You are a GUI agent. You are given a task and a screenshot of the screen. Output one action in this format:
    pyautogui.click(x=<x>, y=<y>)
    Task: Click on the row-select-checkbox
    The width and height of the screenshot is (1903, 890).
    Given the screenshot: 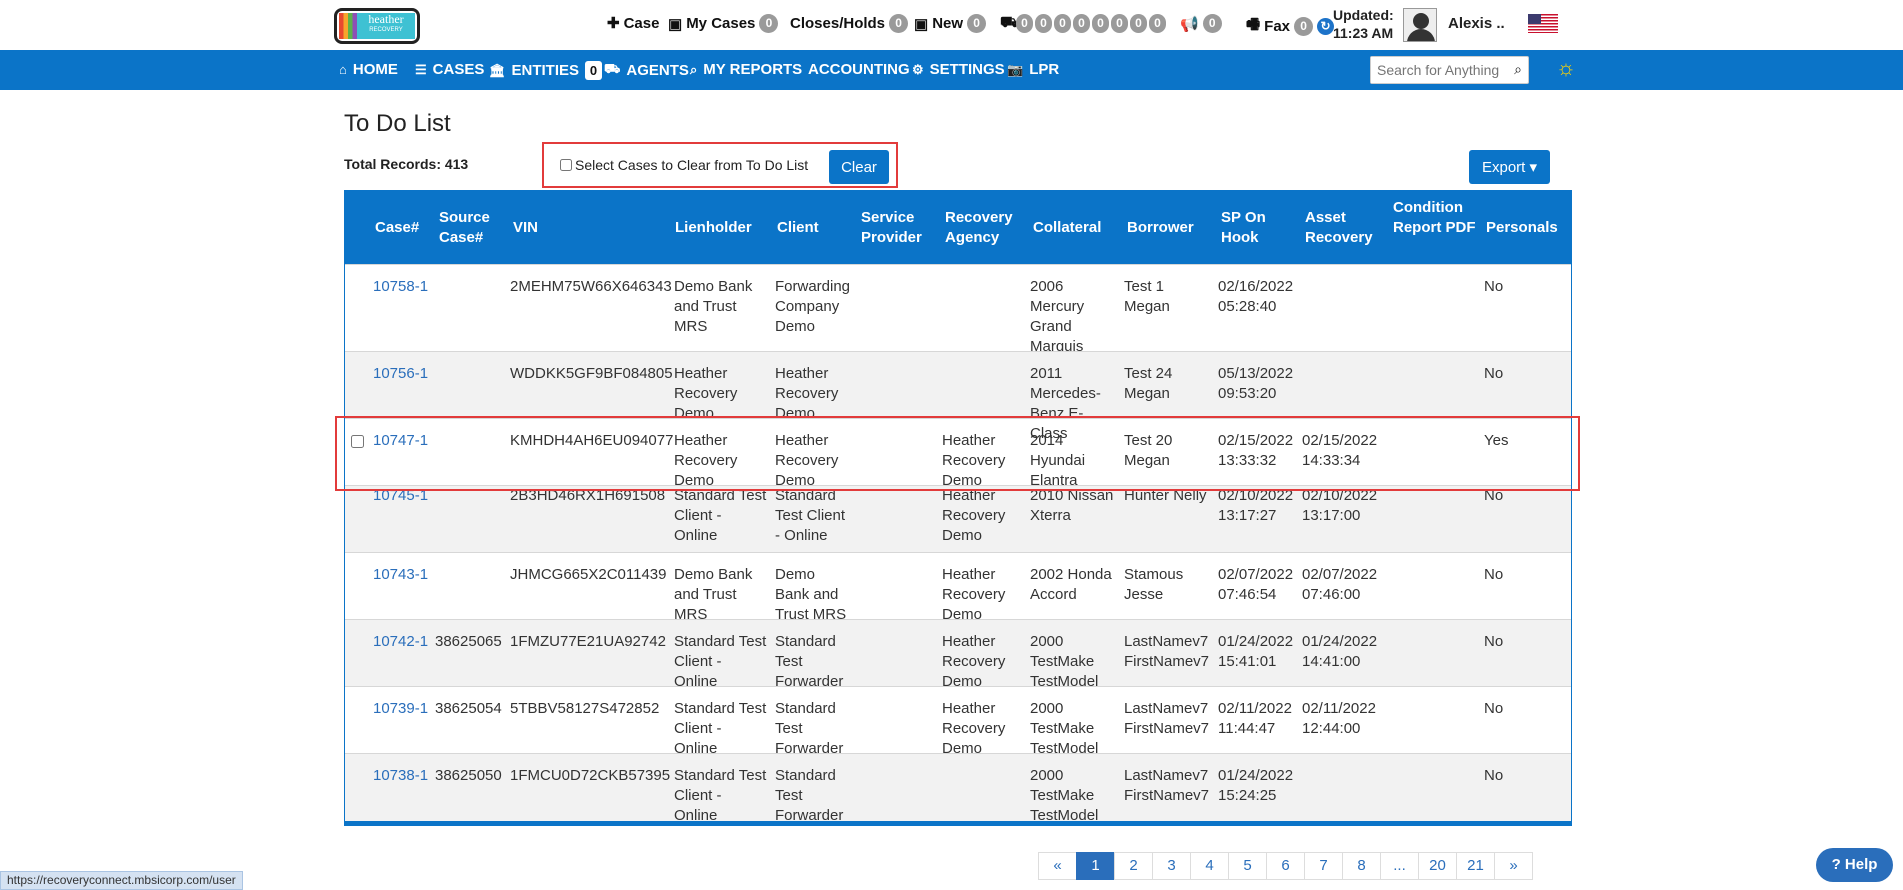 What is the action you would take?
    pyautogui.click(x=357, y=441)
    